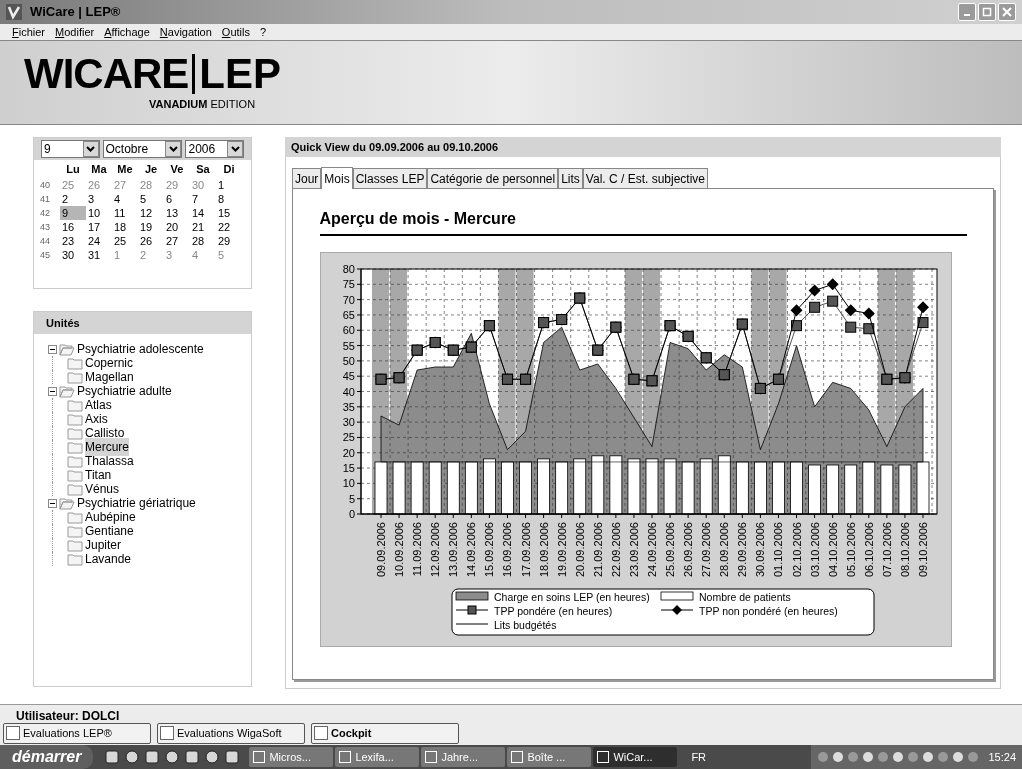 The image size is (1022, 769). I want to click on axis-tick-label: 30.09.2006, so click(759, 550).